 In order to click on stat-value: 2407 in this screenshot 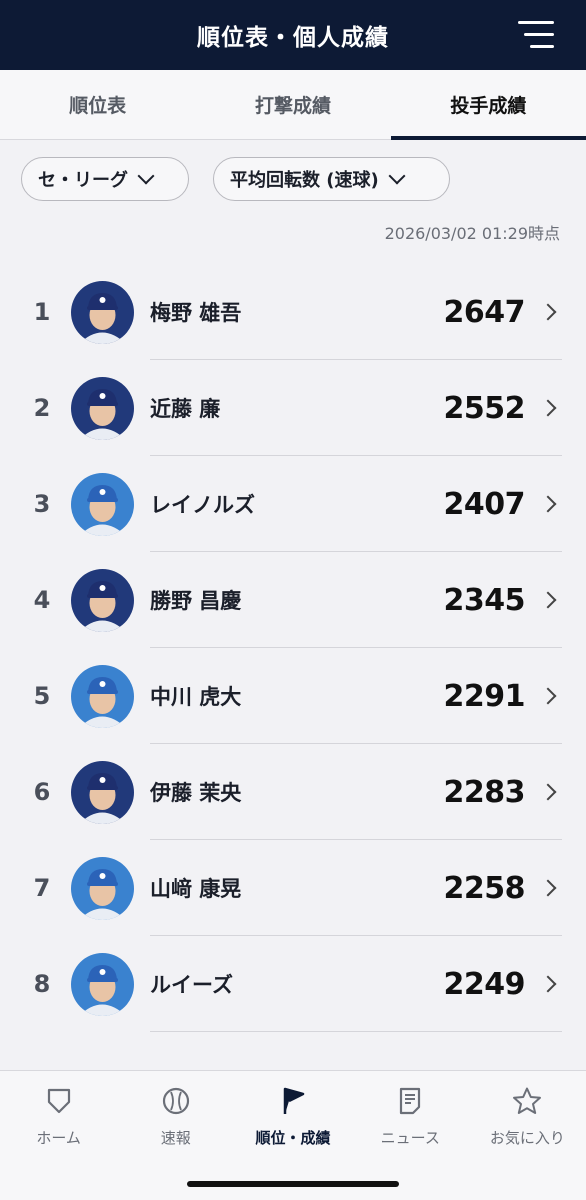, I will do `click(484, 504)`.